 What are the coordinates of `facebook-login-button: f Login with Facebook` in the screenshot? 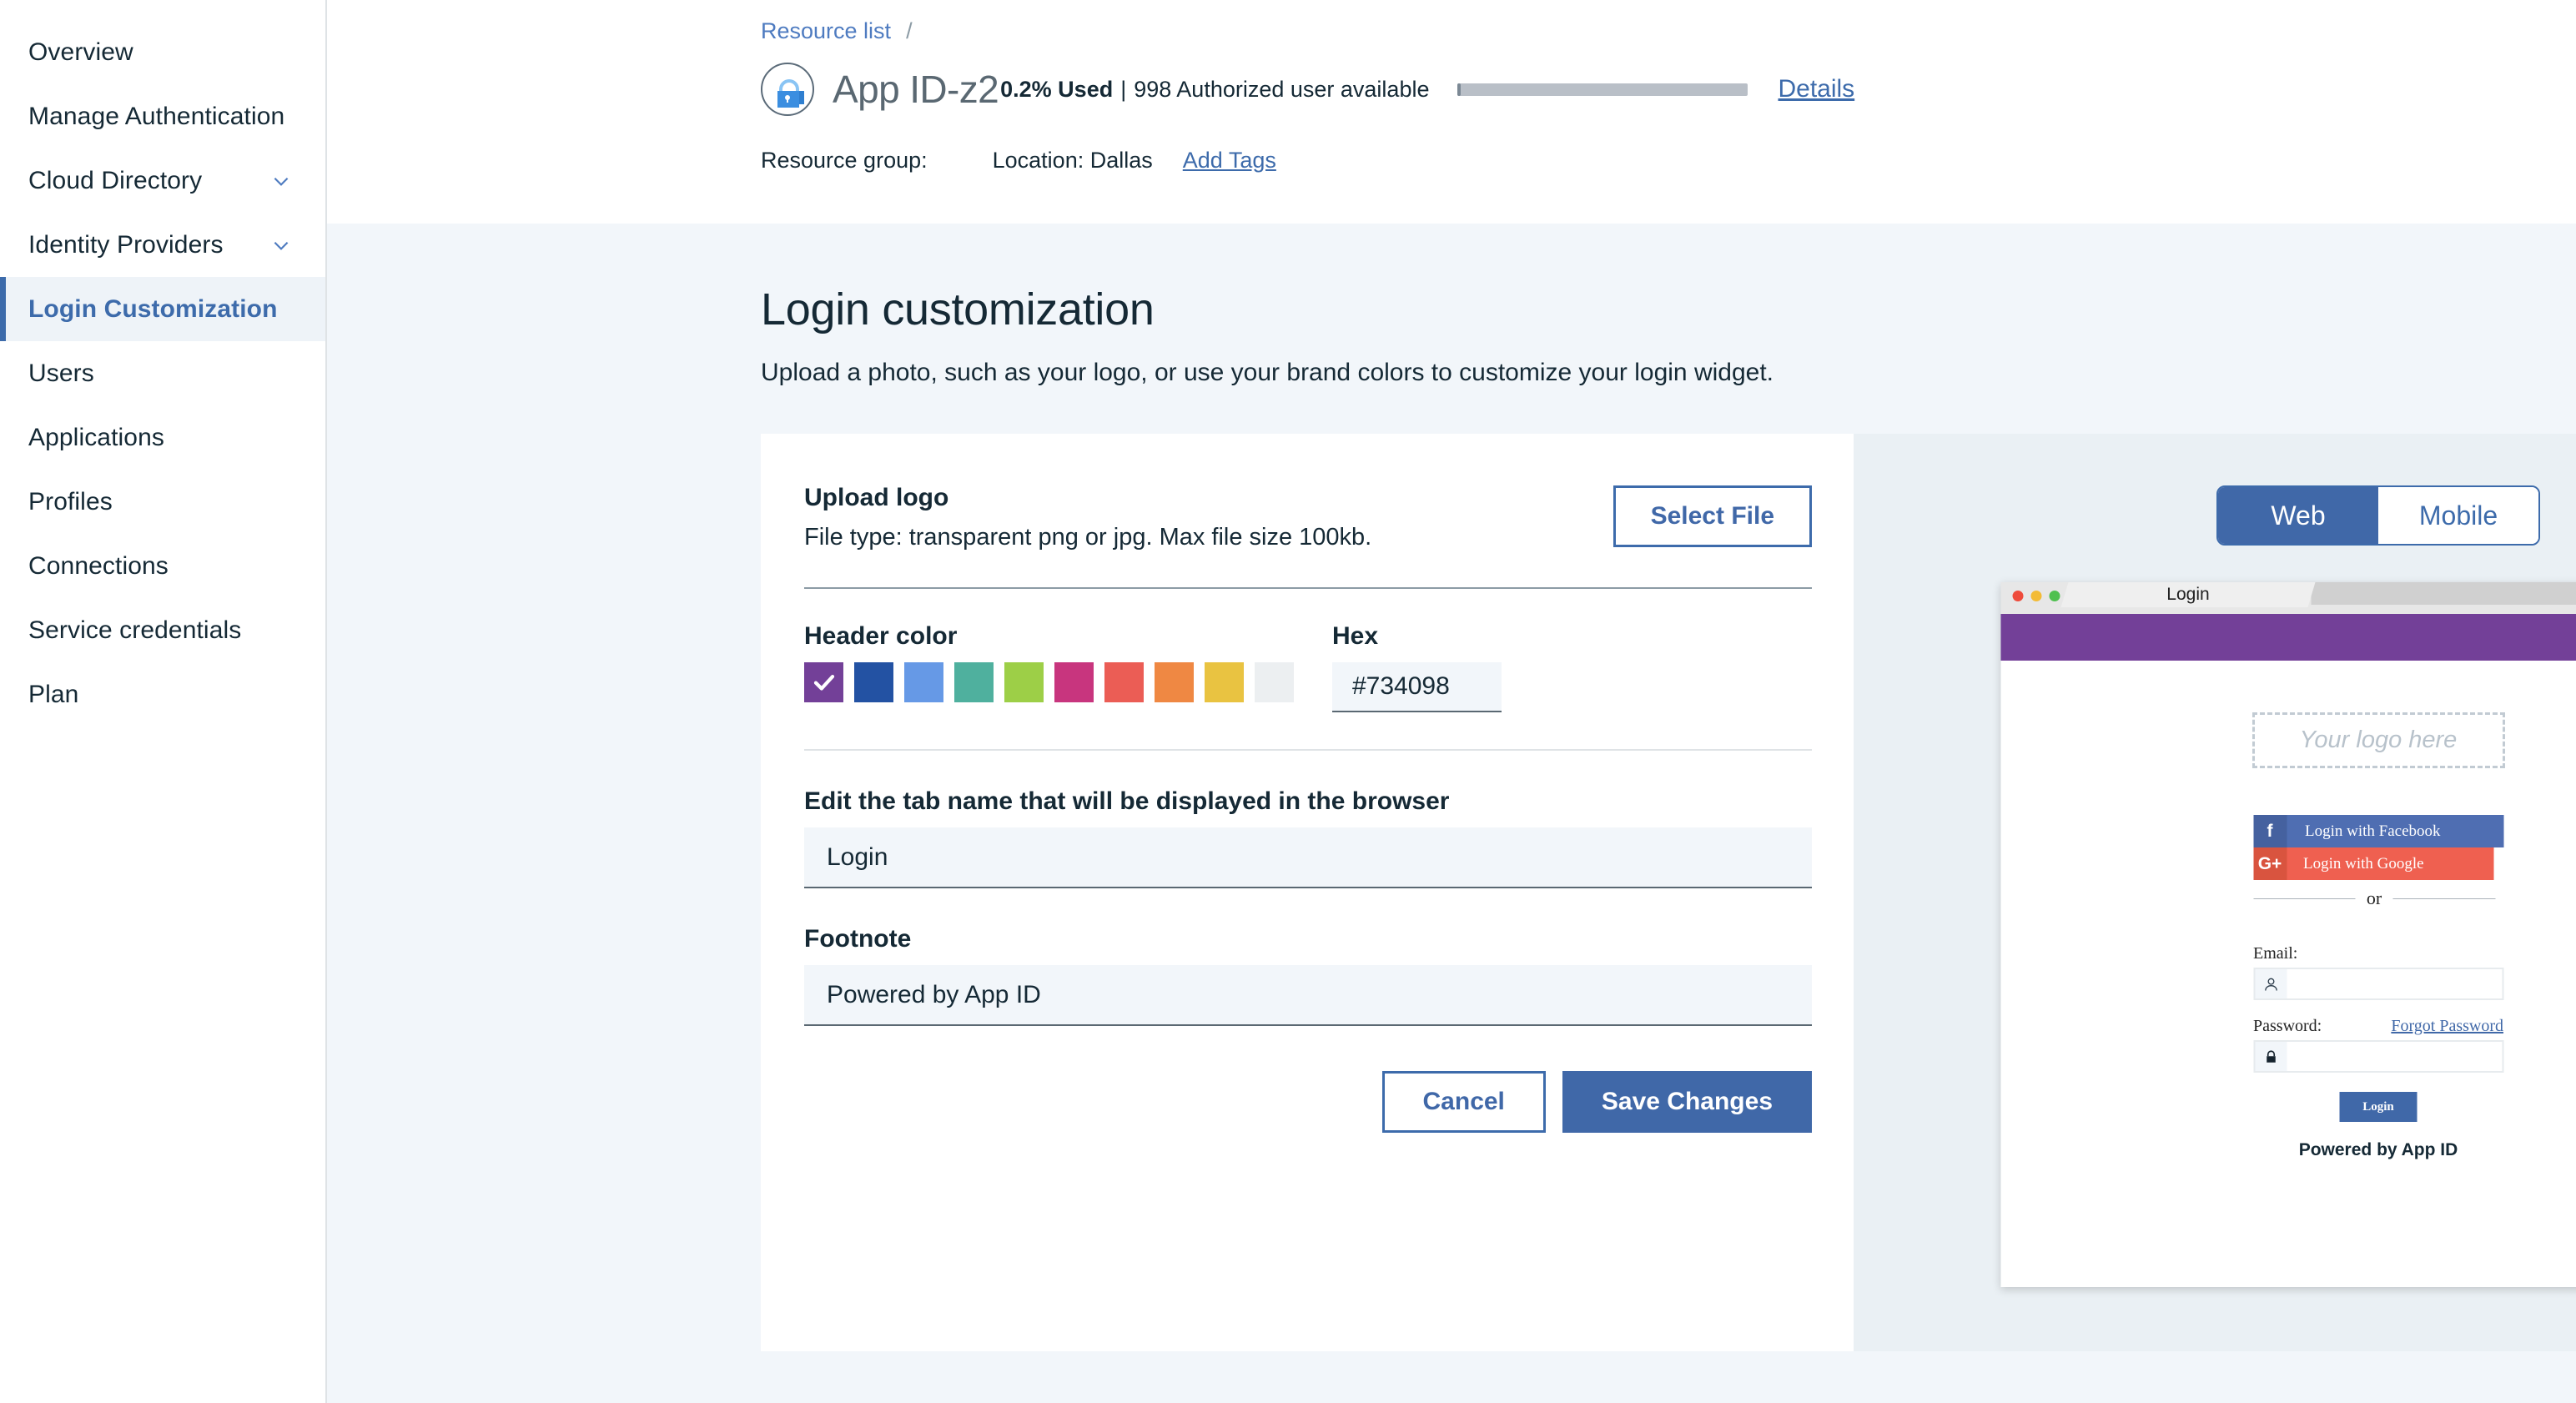 It's located at (2378, 831).